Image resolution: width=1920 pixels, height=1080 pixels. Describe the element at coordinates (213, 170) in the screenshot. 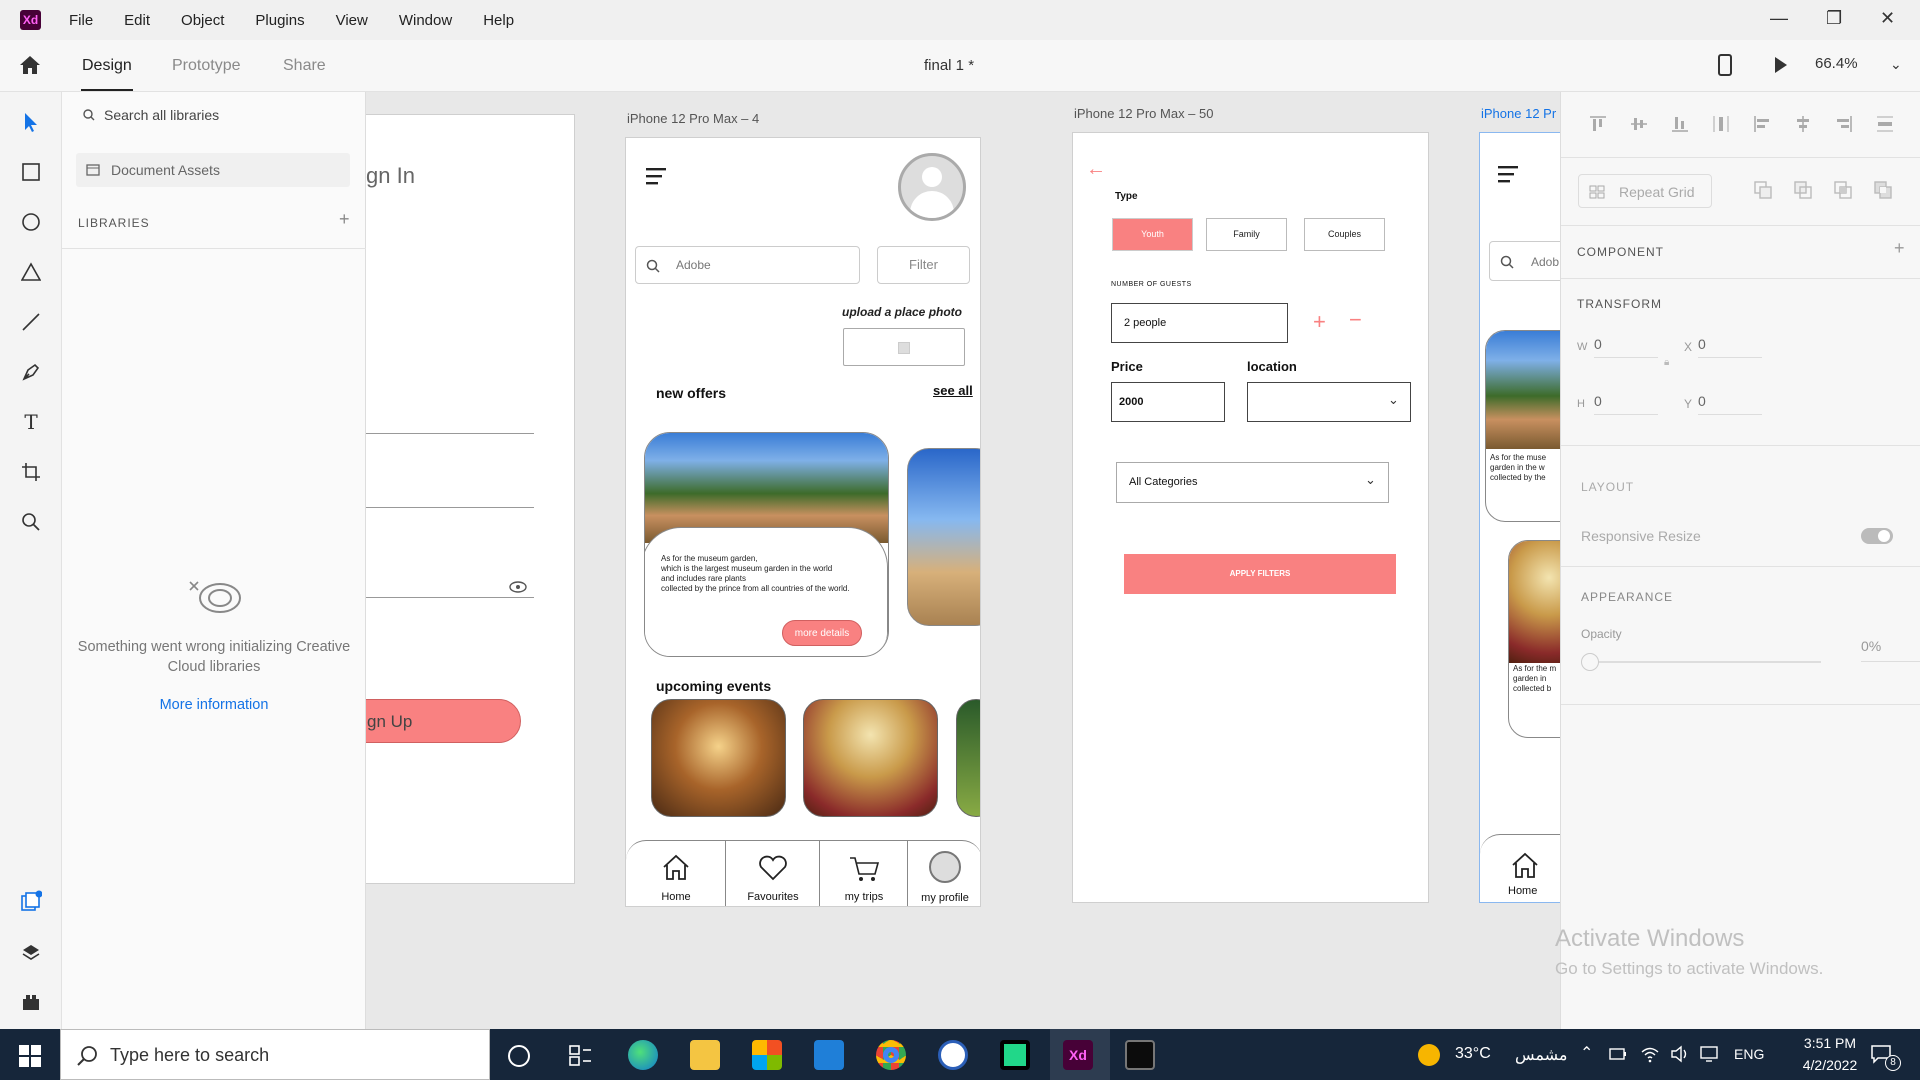

I see `document-assets-item: Document Assets` at that location.